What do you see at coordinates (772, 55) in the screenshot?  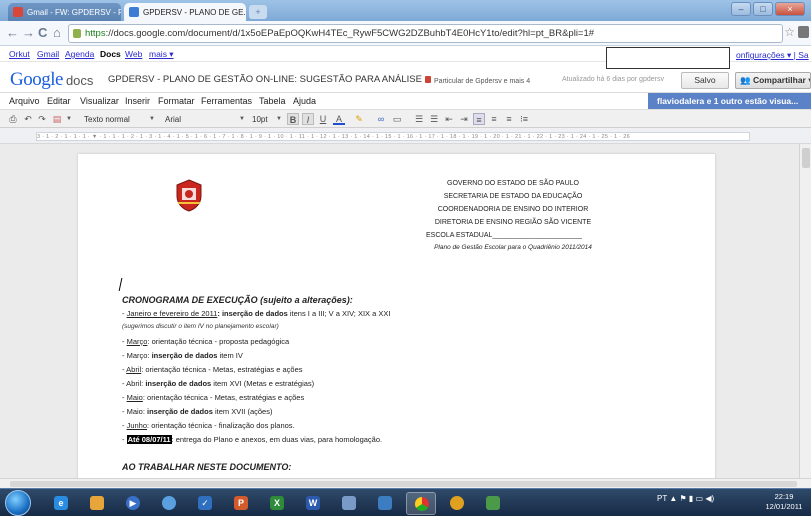 I see `settings-link: onfigurações ▾ | Sa` at bounding box center [772, 55].